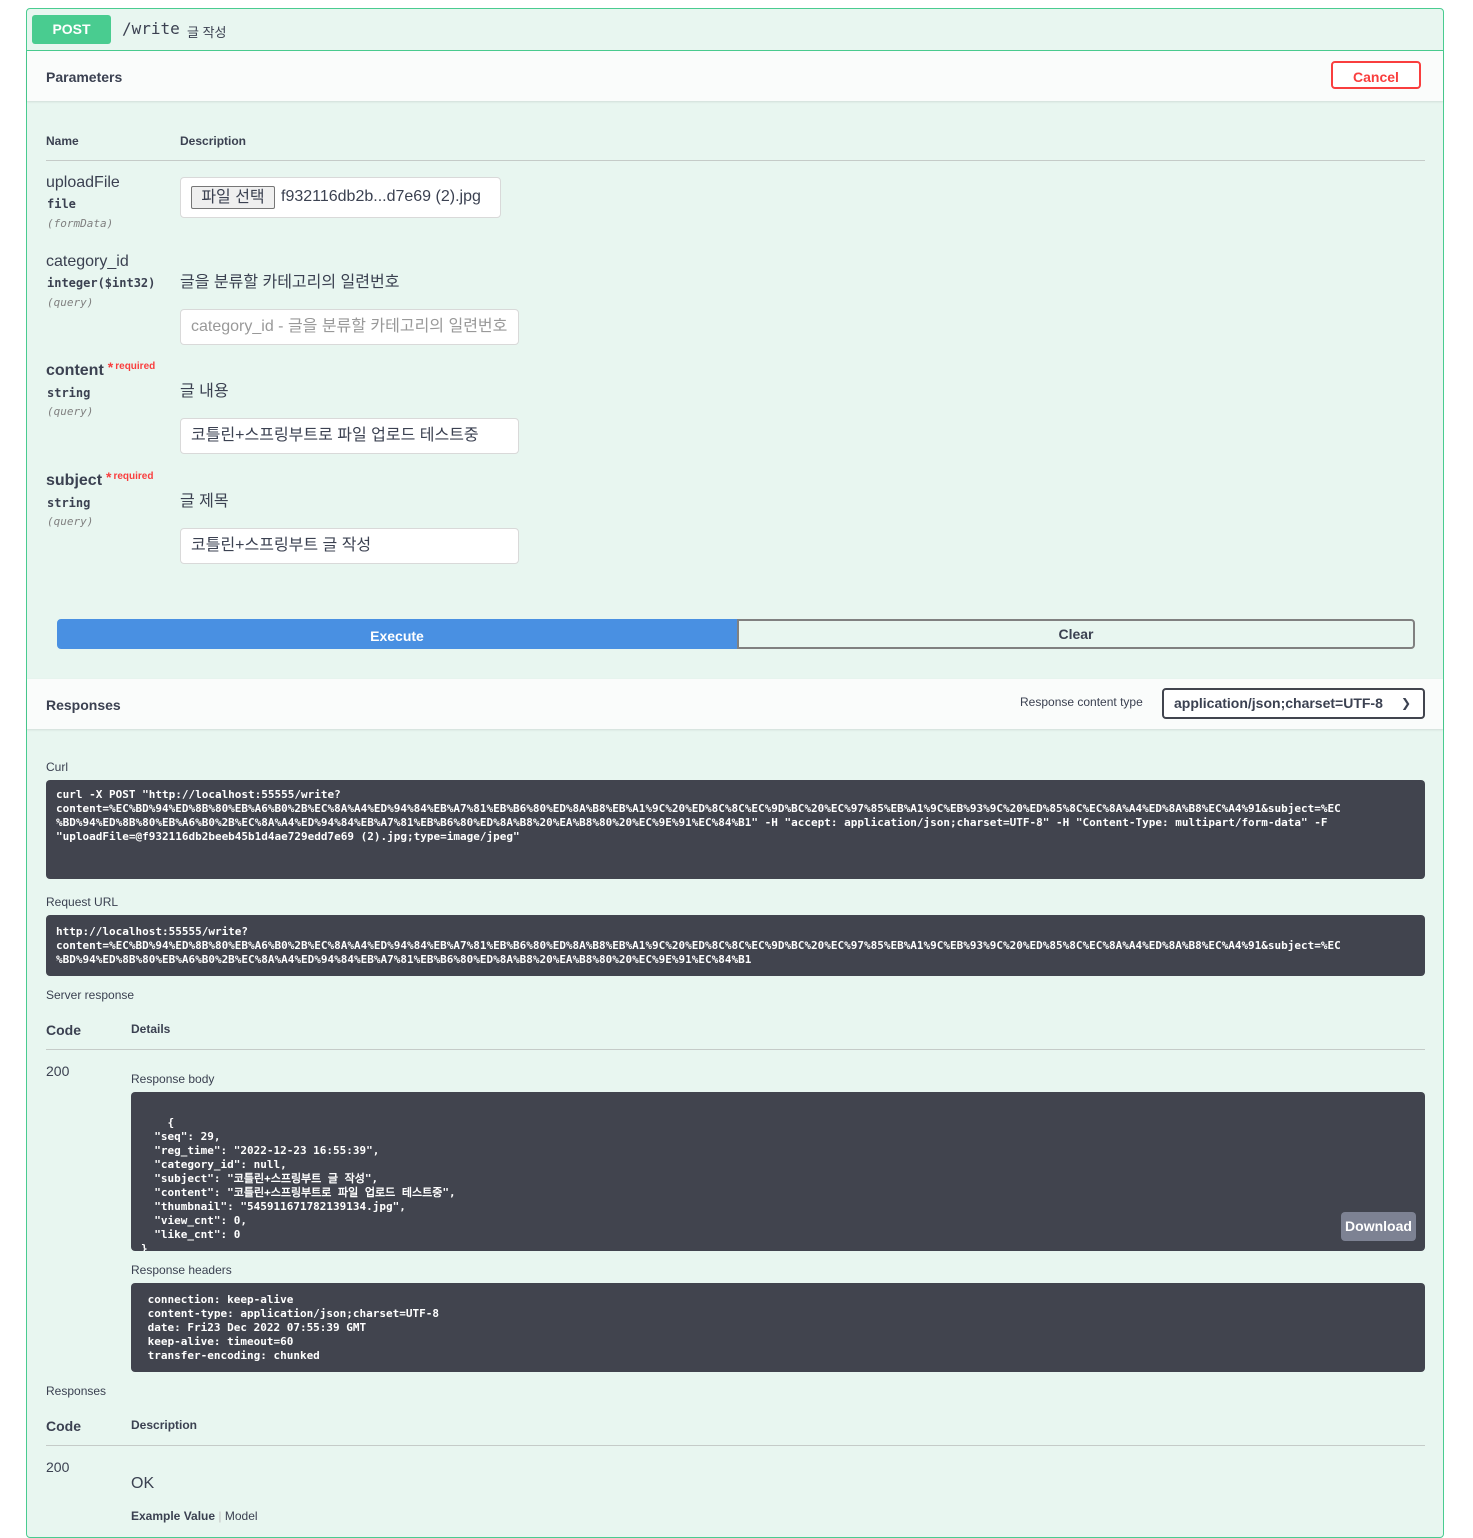 Image resolution: width=1473 pixels, height=1538 pixels. What do you see at coordinates (207, 32) in the screenshot?
I see `endpoint-description: 글 작성` at bounding box center [207, 32].